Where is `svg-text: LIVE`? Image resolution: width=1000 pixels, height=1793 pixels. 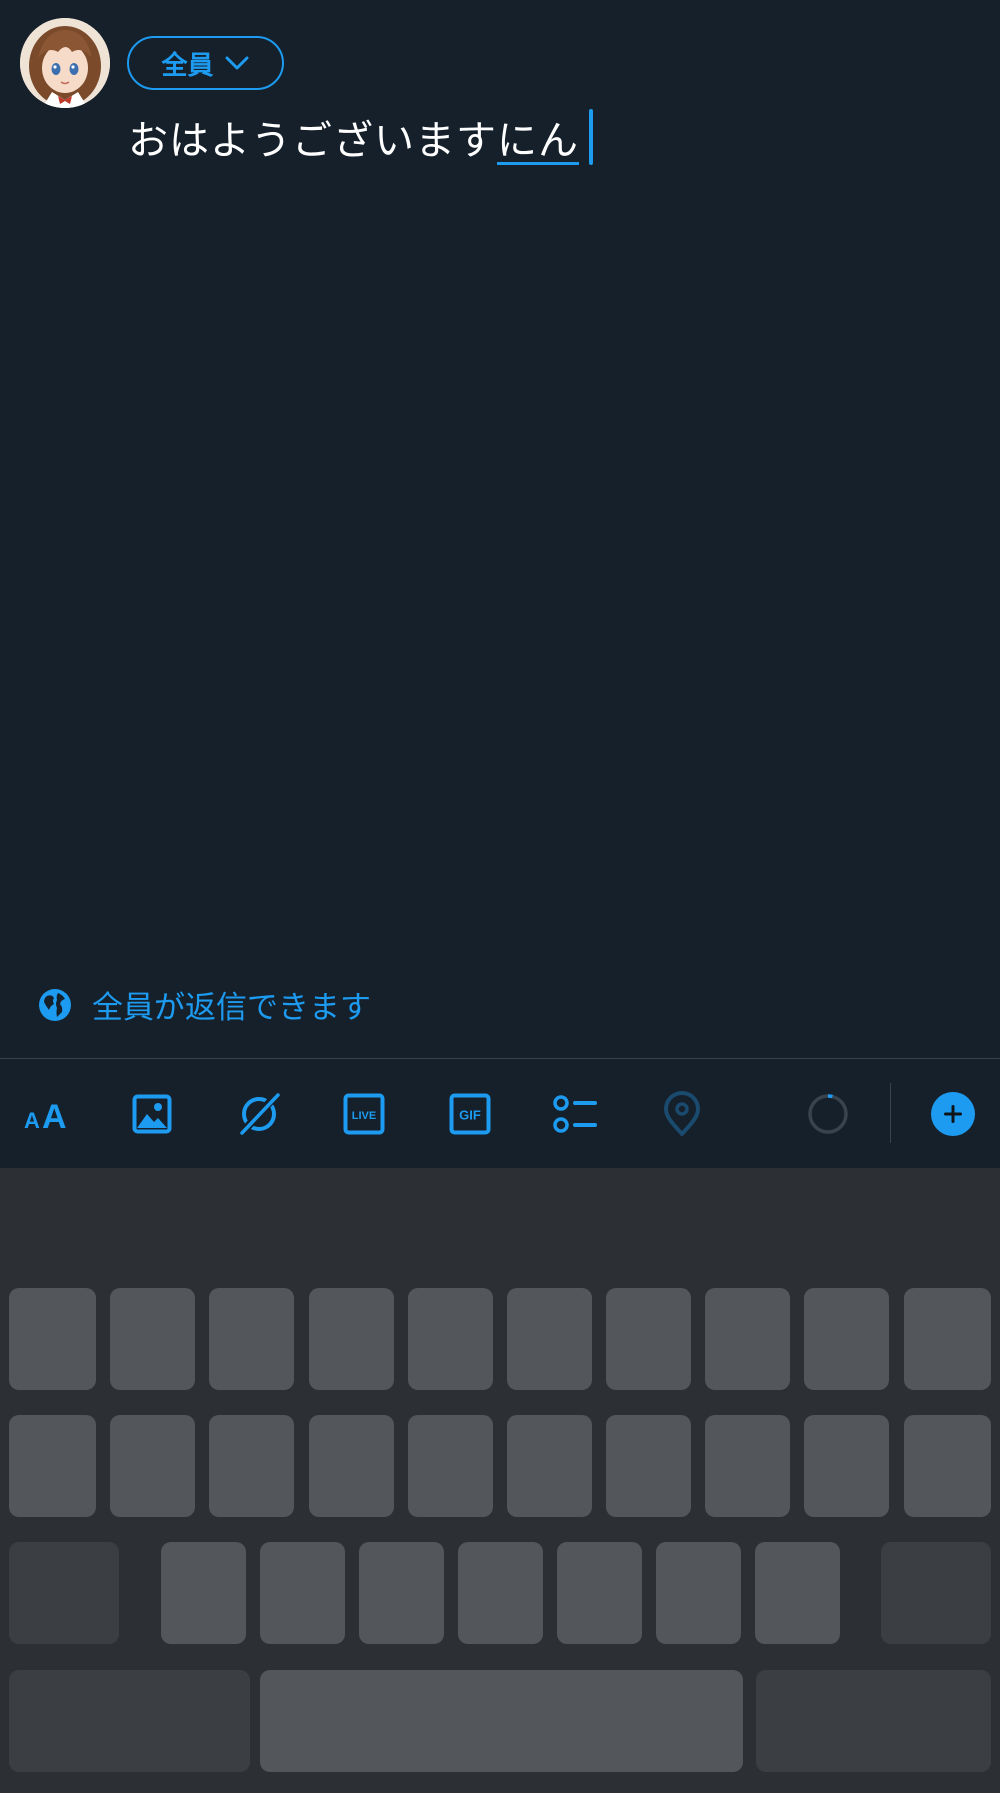 svg-text: LIVE is located at coordinates (364, 1116).